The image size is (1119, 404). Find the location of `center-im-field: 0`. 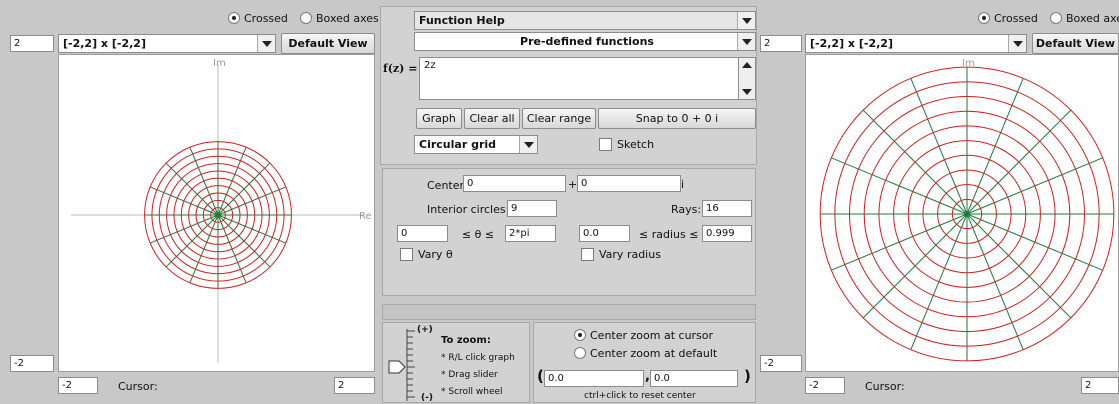

center-im-field: 0 is located at coordinates (629, 183).